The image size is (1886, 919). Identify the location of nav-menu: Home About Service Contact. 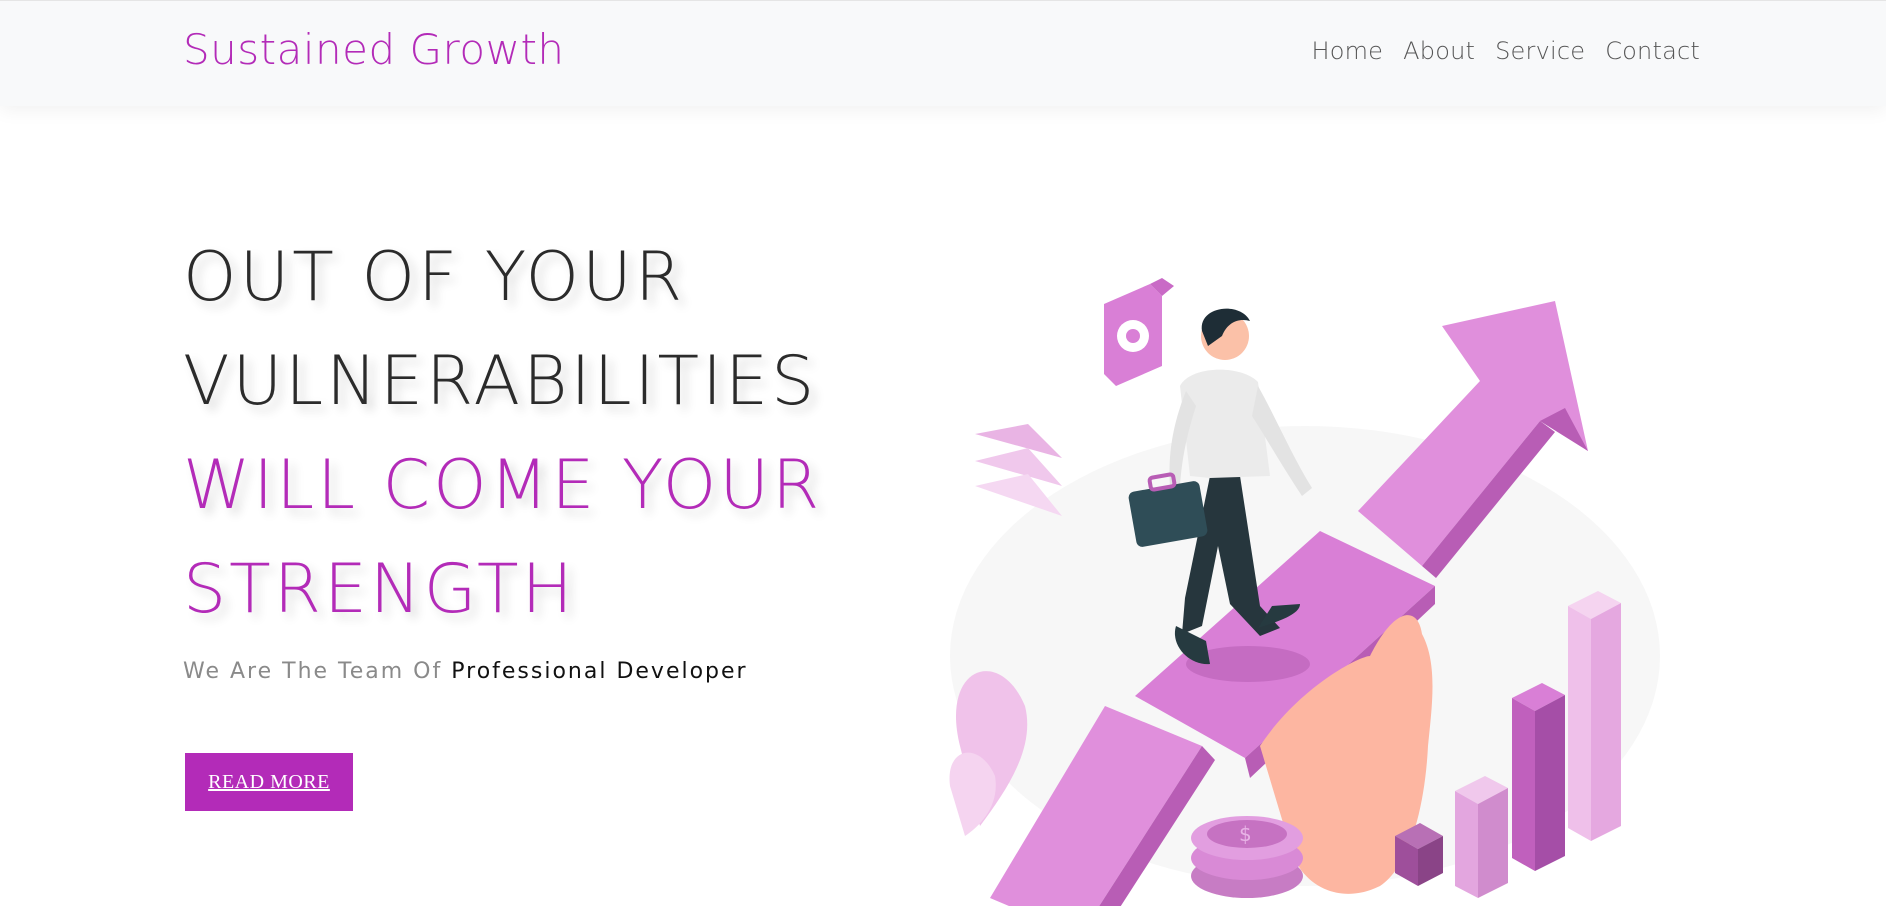
(1505, 51).